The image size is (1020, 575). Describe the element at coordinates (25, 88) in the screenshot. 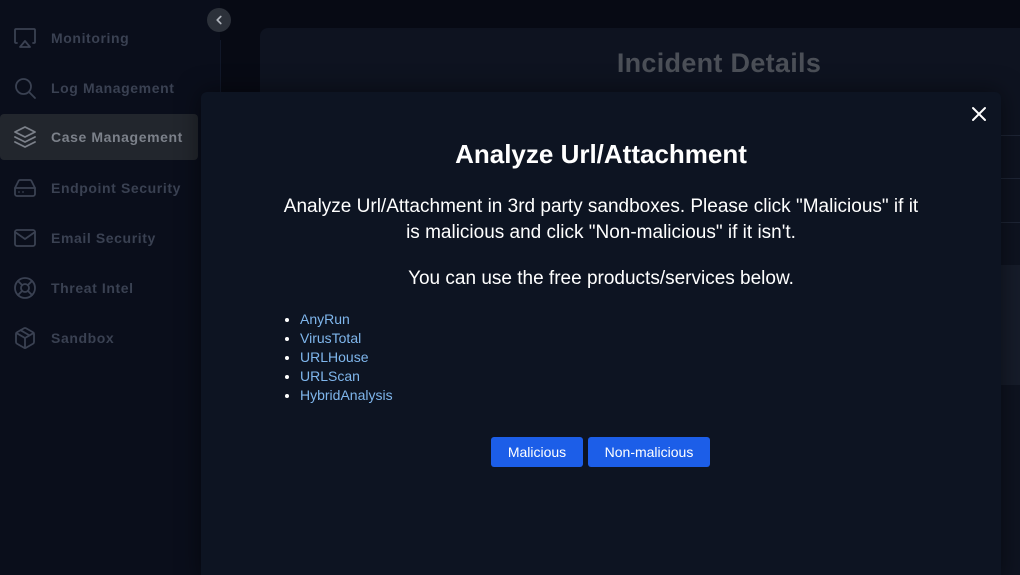

I see `search-icon` at that location.